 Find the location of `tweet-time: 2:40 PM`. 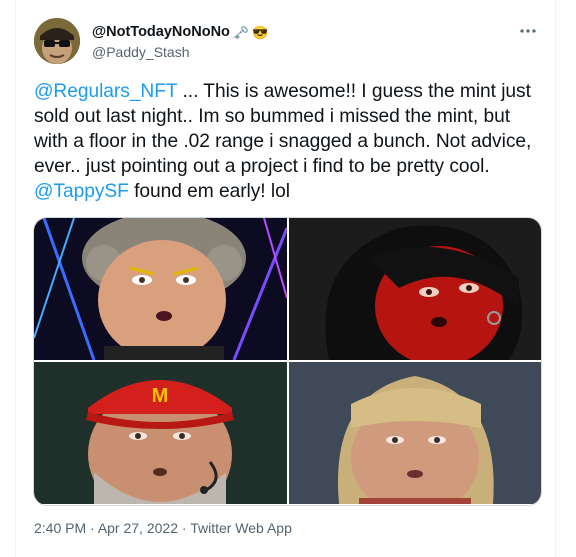

tweet-time: 2:40 PM is located at coordinates (60, 528).